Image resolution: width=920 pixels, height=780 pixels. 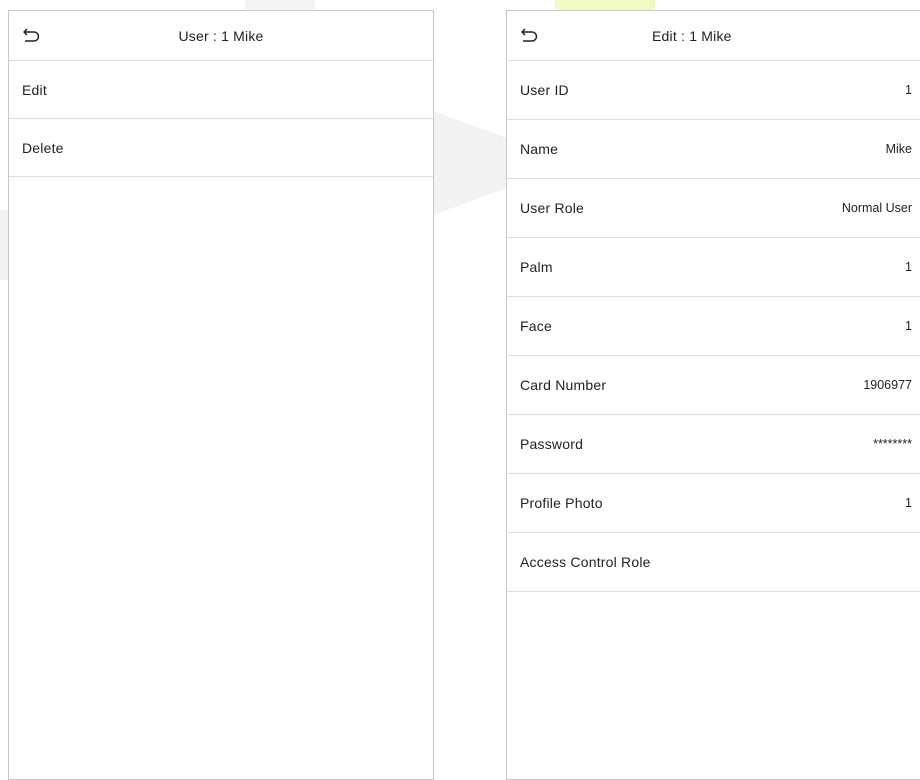 I want to click on back-arrow-icon, so click(x=529, y=35).